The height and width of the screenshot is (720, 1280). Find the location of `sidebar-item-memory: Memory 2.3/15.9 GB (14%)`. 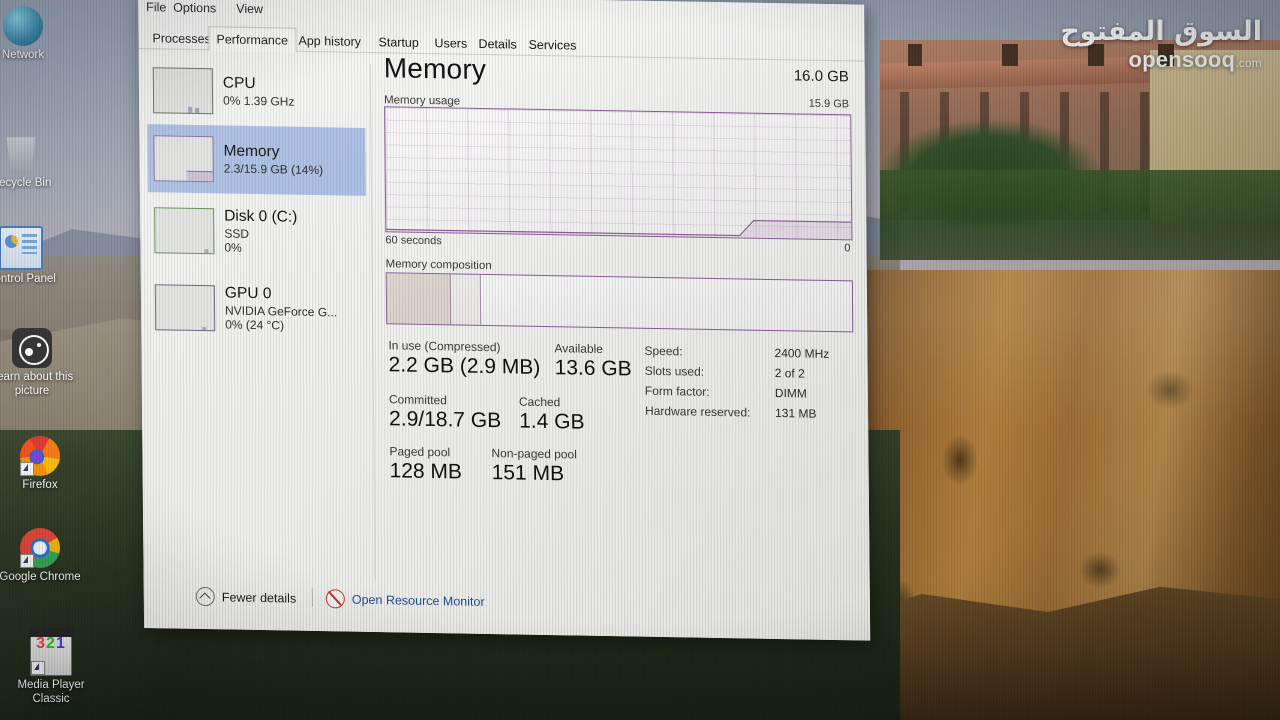

sidebar-item-memory: Memory 2.3/15.9 GB (14%) is located at coordinates (256, 160).